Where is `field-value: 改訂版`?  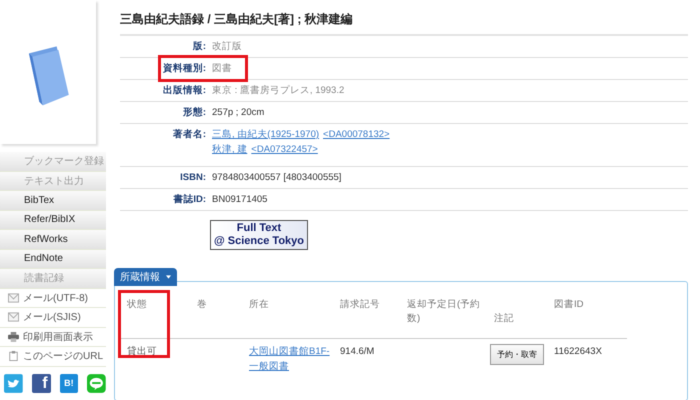
field-value: 改訂版 is located at coordinates (227, 46).